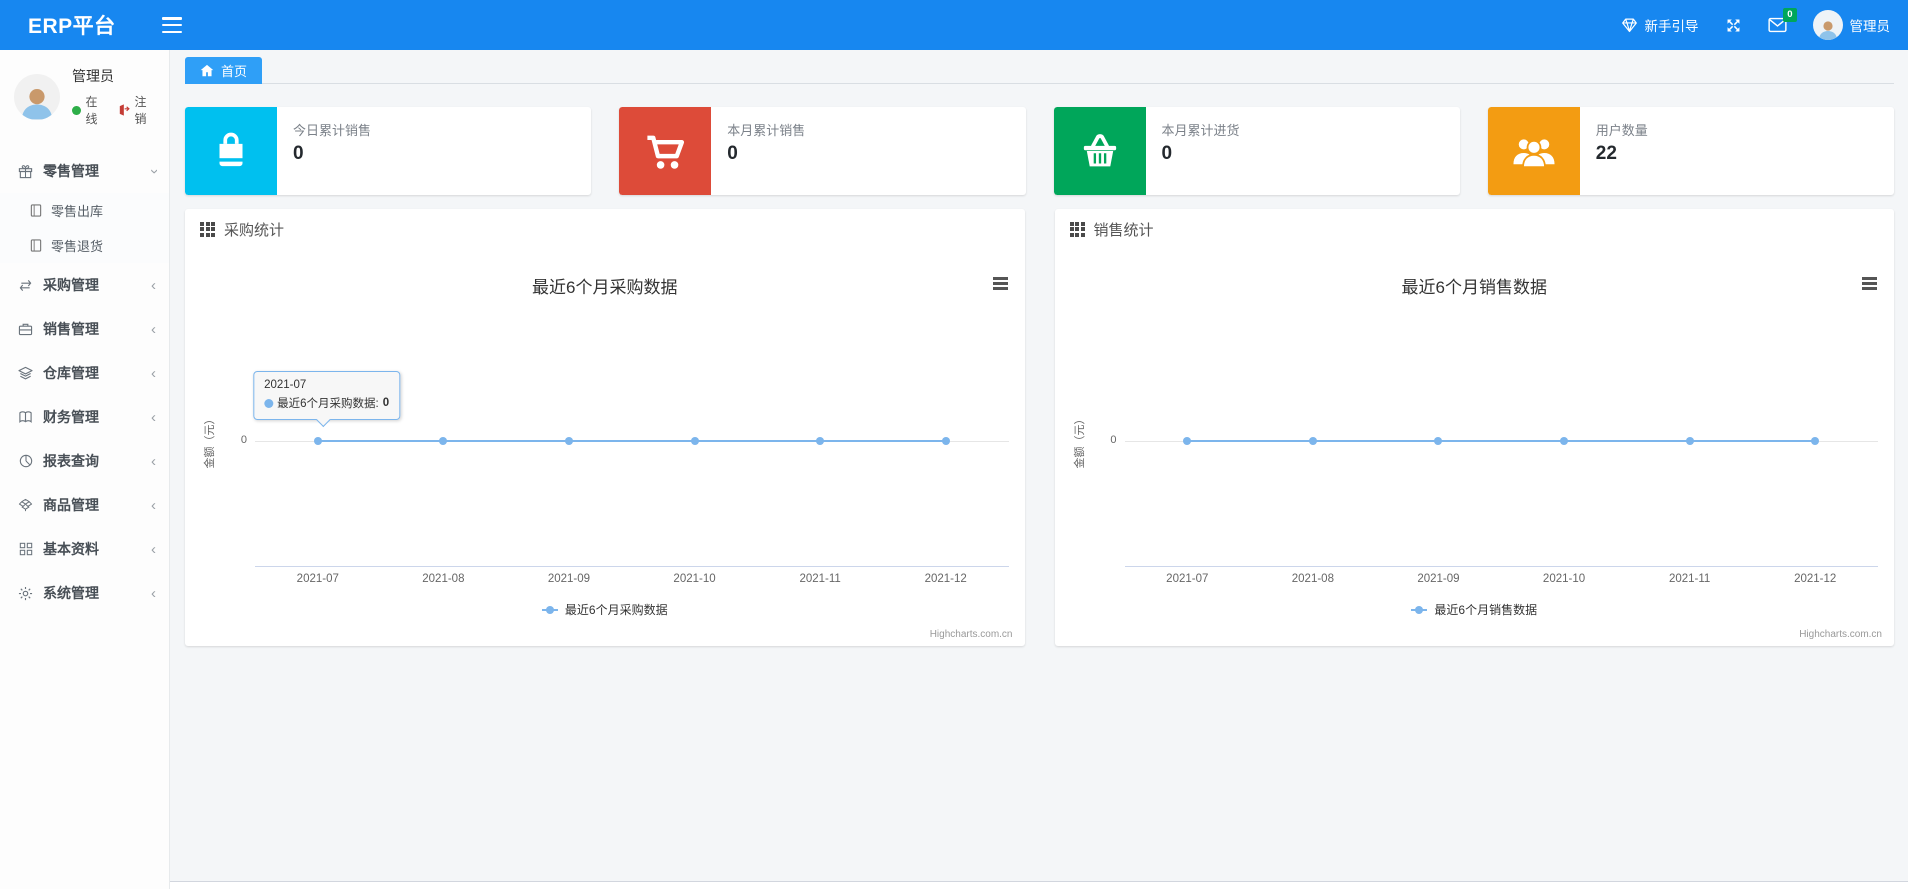  I want to click on messages-button: 0, so click(1782, 20).